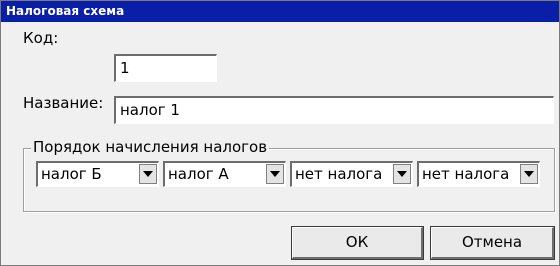 This screenshot has height=266, width=560. Describe the element at coordinates (41, 38) in the screenshot. I see `code-label: Код:` at that location.